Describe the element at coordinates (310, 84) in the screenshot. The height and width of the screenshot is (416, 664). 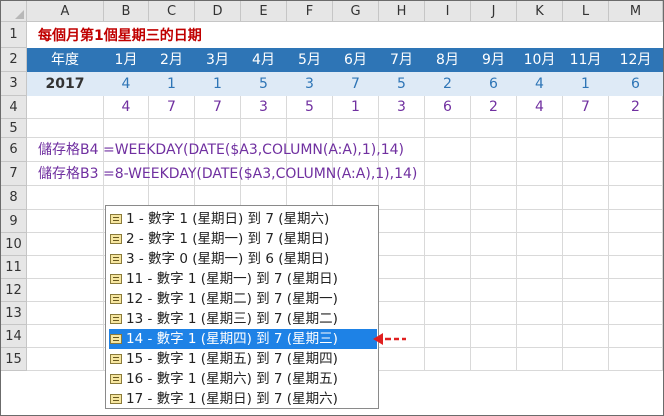
I see `cell-wednesday-date: 3` at that location.